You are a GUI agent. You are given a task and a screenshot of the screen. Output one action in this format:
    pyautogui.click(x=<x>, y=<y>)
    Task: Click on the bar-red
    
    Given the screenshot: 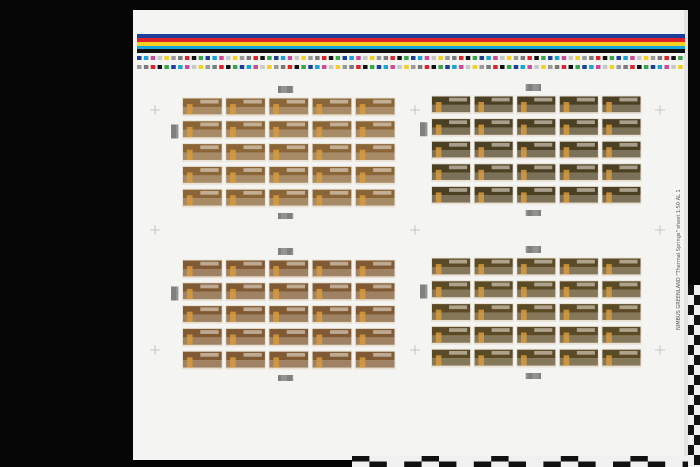 What is the action you would take?
    pyautogui.click(x=411, y=40)
    